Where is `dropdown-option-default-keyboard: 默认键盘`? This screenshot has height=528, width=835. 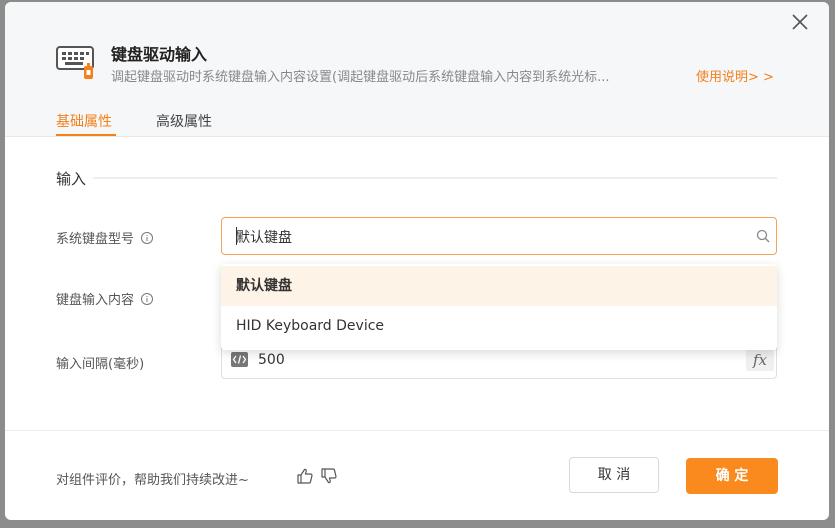 dropdown-option-default-keyboard: 默认键盘 is located at coordinates (499, 286).